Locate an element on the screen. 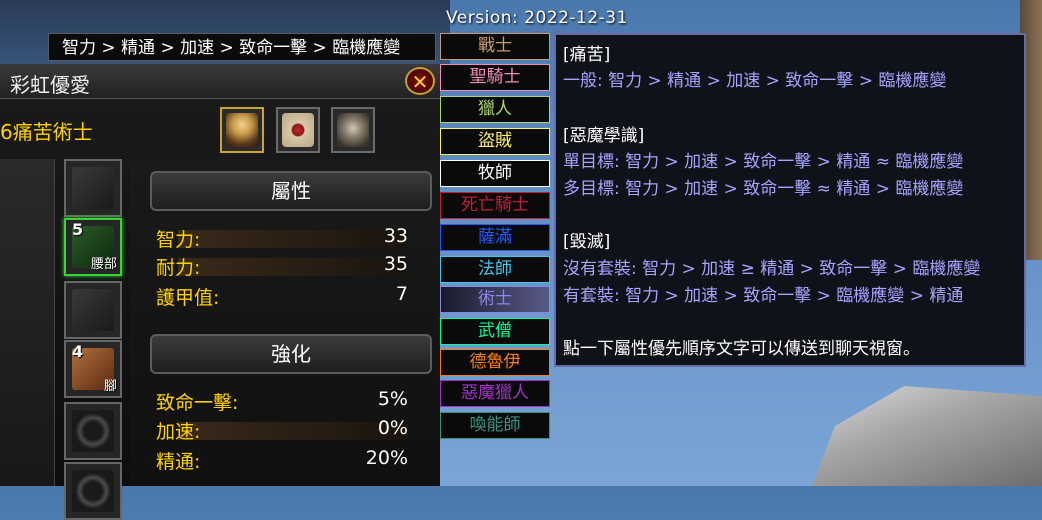 This screenshot has height=520, width=1042. version-label: Version: 2022-12-31 is located at coordinates (537, 18).